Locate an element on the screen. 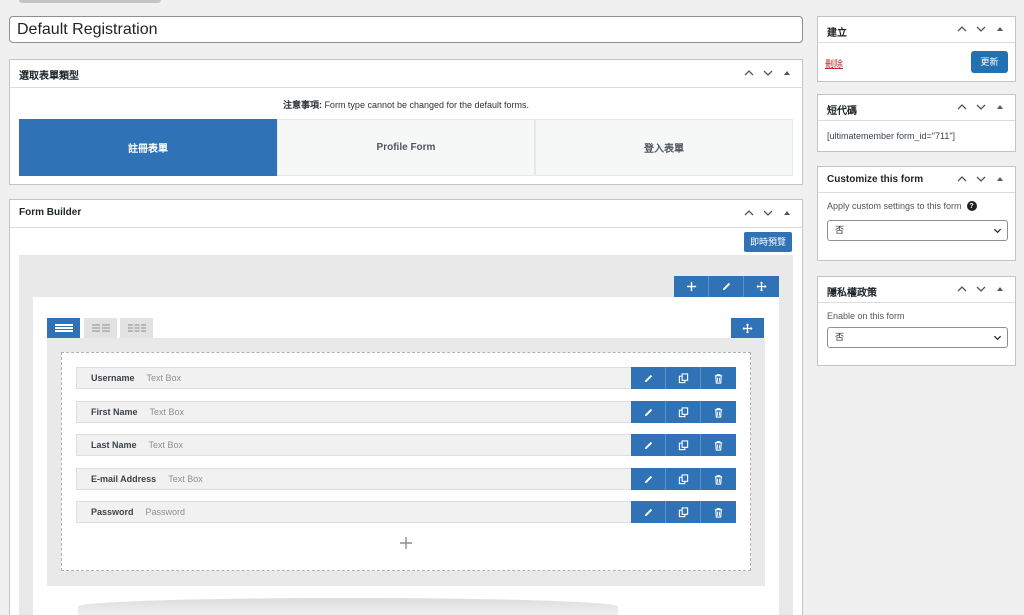 Image resolution: width=1024 pixels, height=615 pixels. add-row-button is located at coordinates (691, 286).